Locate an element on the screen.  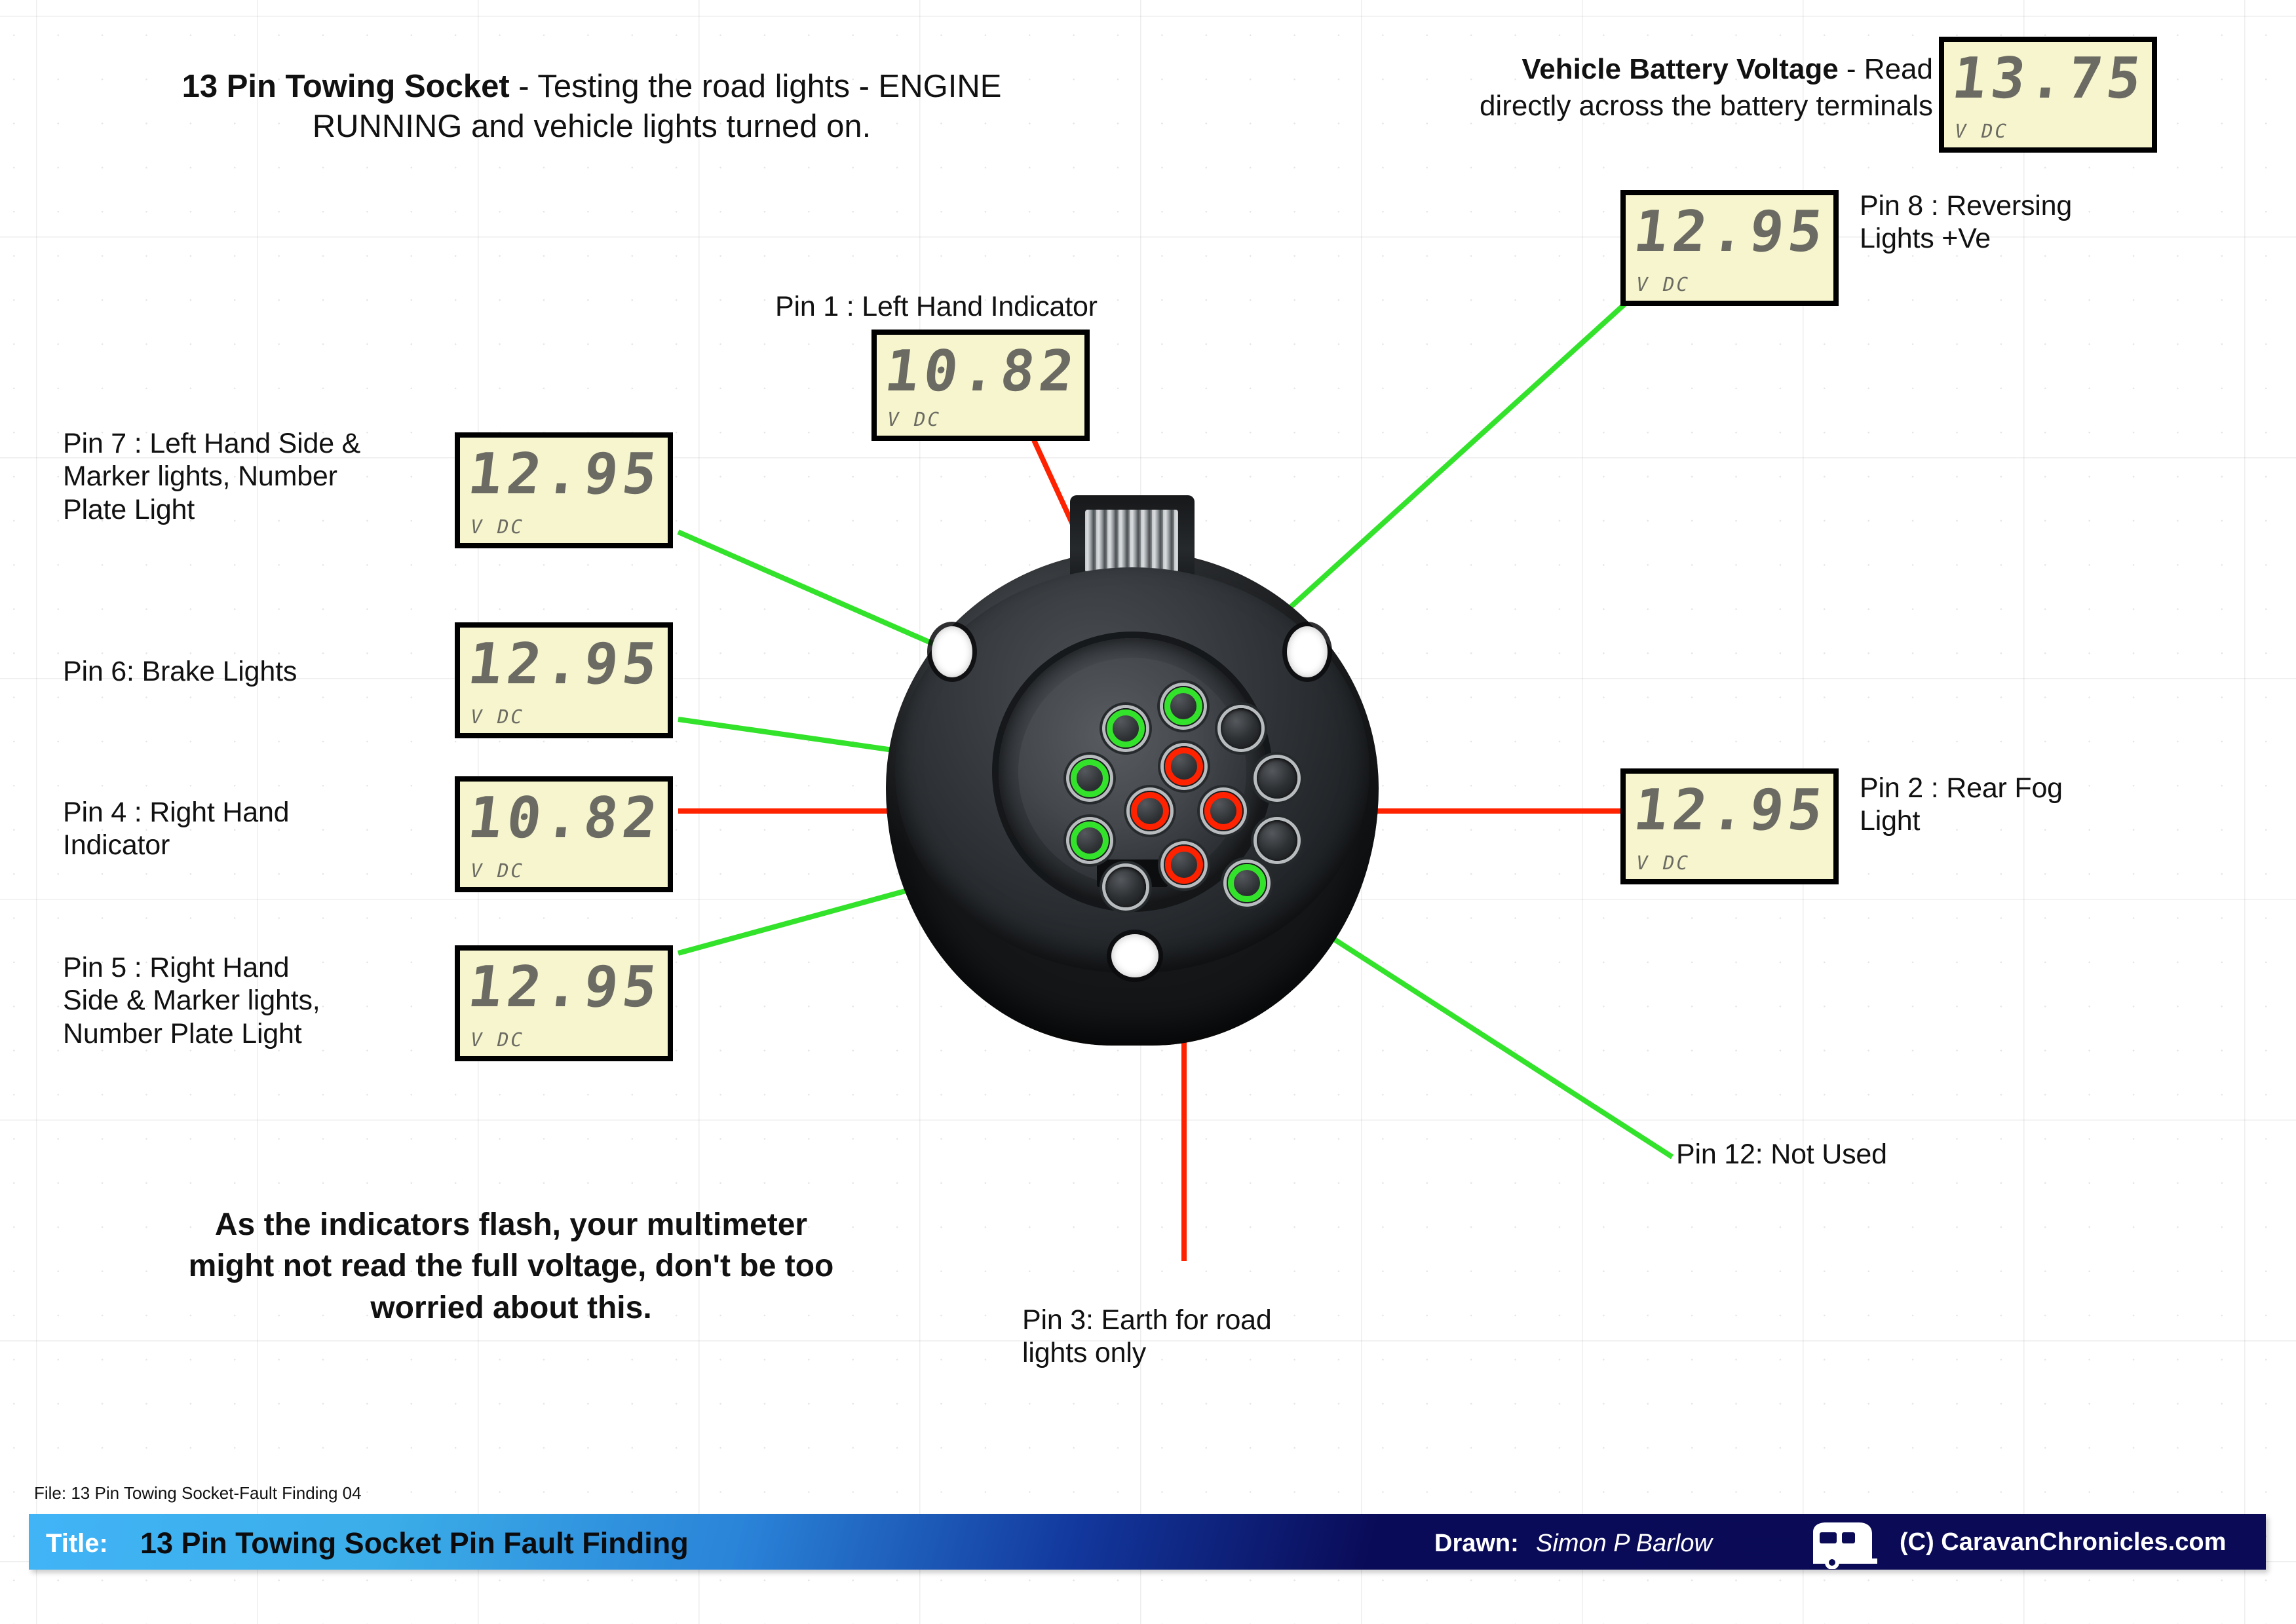
lcd-pin6-value: 12.95 is located at coordinates (565, 664).